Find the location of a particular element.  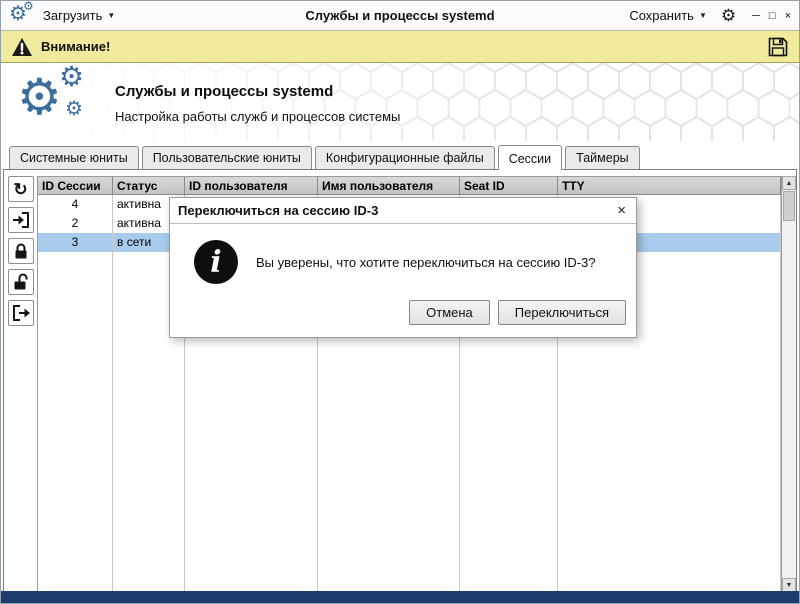

lock-icon is located at coordinates (20, 251).